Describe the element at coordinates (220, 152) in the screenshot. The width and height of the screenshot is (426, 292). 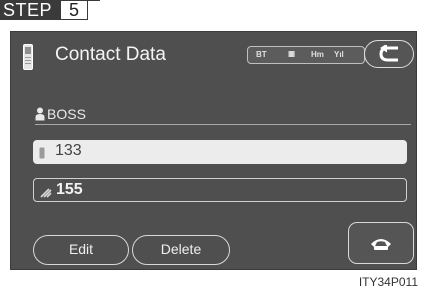
I see `phone-number-item: 133` at that location.